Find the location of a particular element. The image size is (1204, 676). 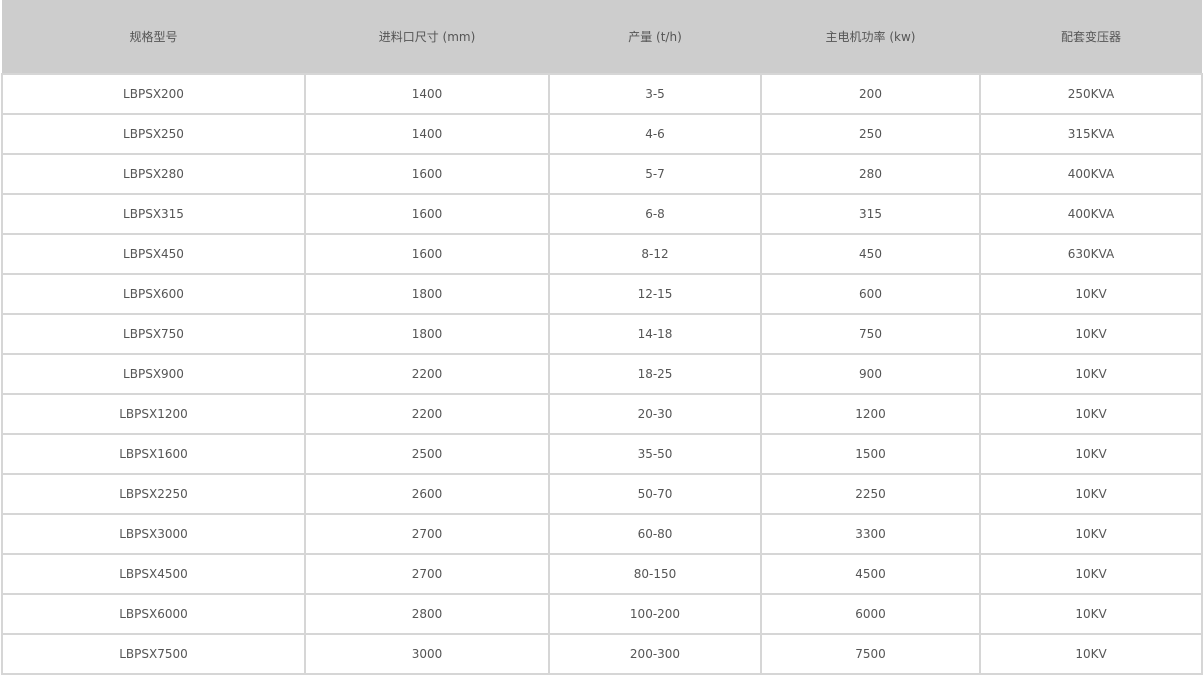

header-feed-size: 进料口尺寸 (mm) is located at coordinates (427, 37).